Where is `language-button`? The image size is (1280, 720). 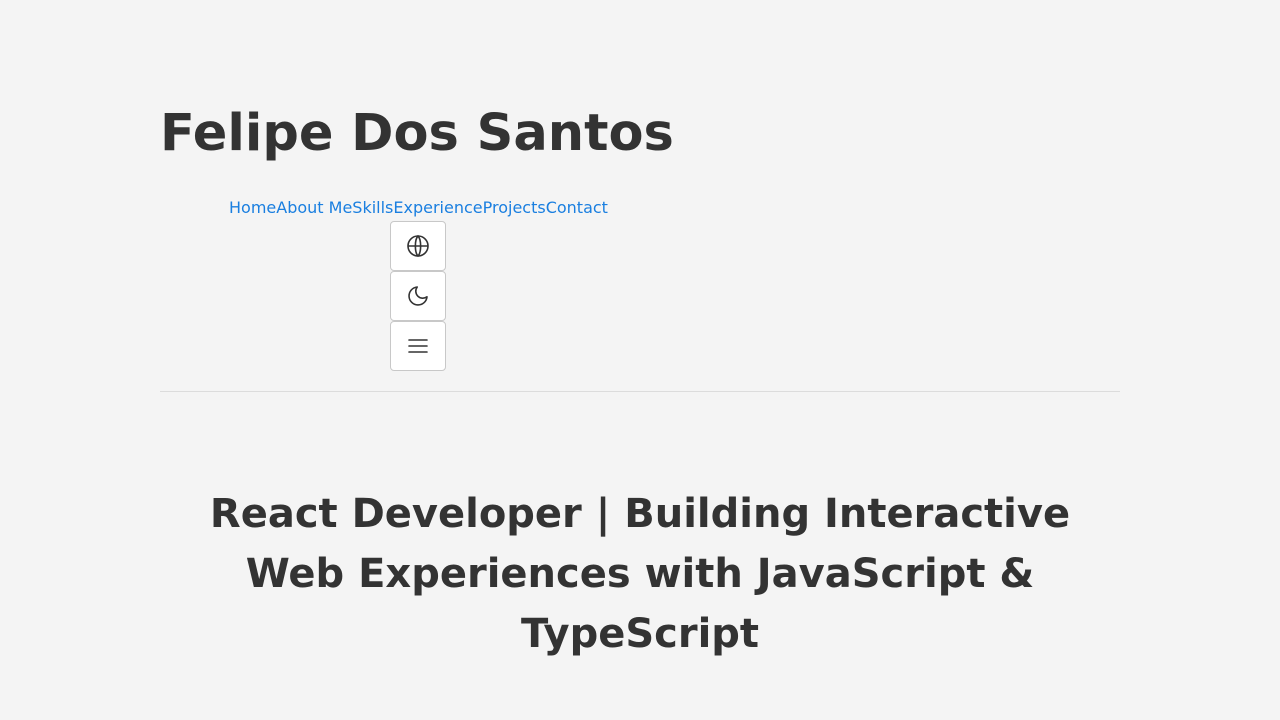 language-button is located at coordinates (418, 246).